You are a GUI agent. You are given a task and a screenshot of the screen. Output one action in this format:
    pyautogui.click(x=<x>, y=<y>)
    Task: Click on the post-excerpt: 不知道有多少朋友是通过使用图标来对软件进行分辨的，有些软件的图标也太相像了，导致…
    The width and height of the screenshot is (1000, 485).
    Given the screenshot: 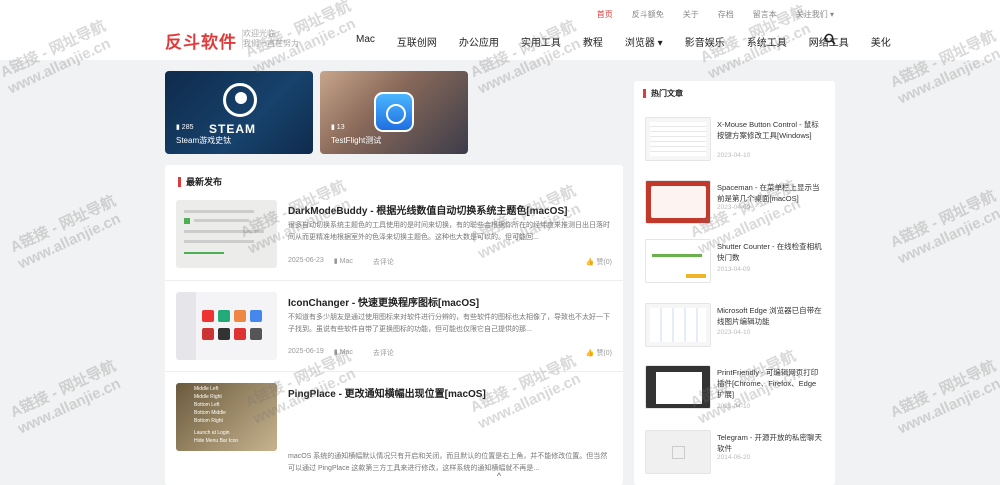 What is the action you would take?
    pyautogui.click(x=449, y=323)
    